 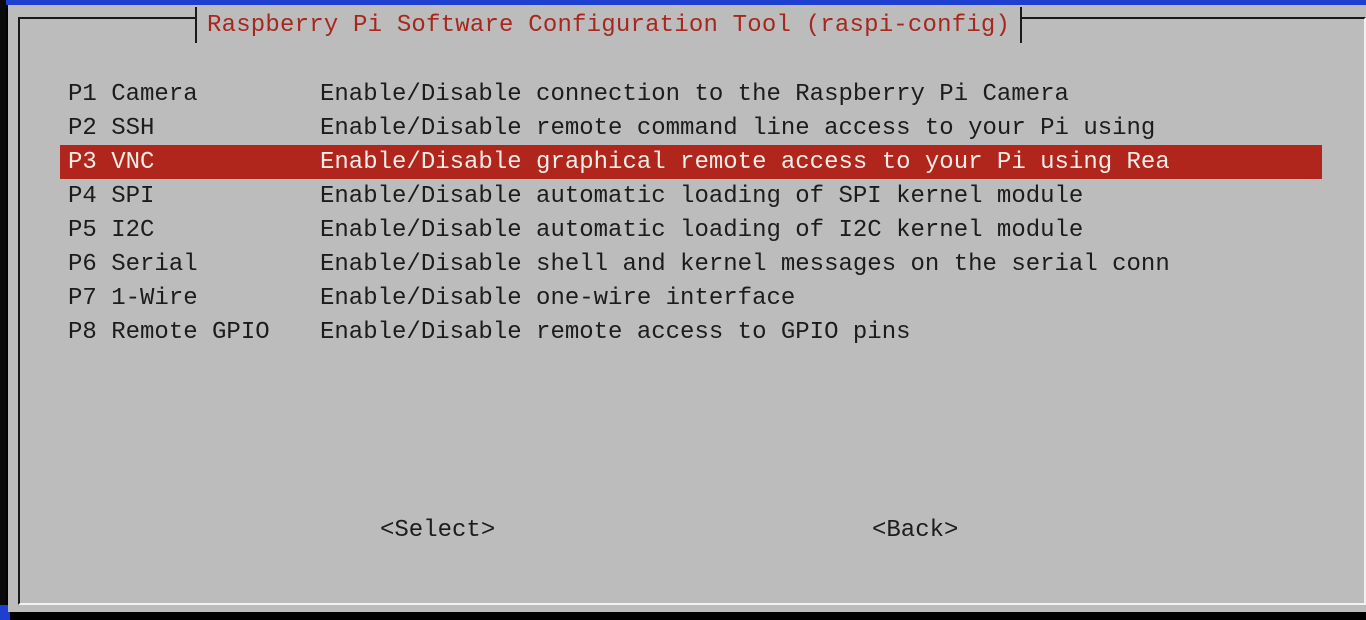 I want to click on menu-item-key: P4 SPI, so click(x=111, y=196).